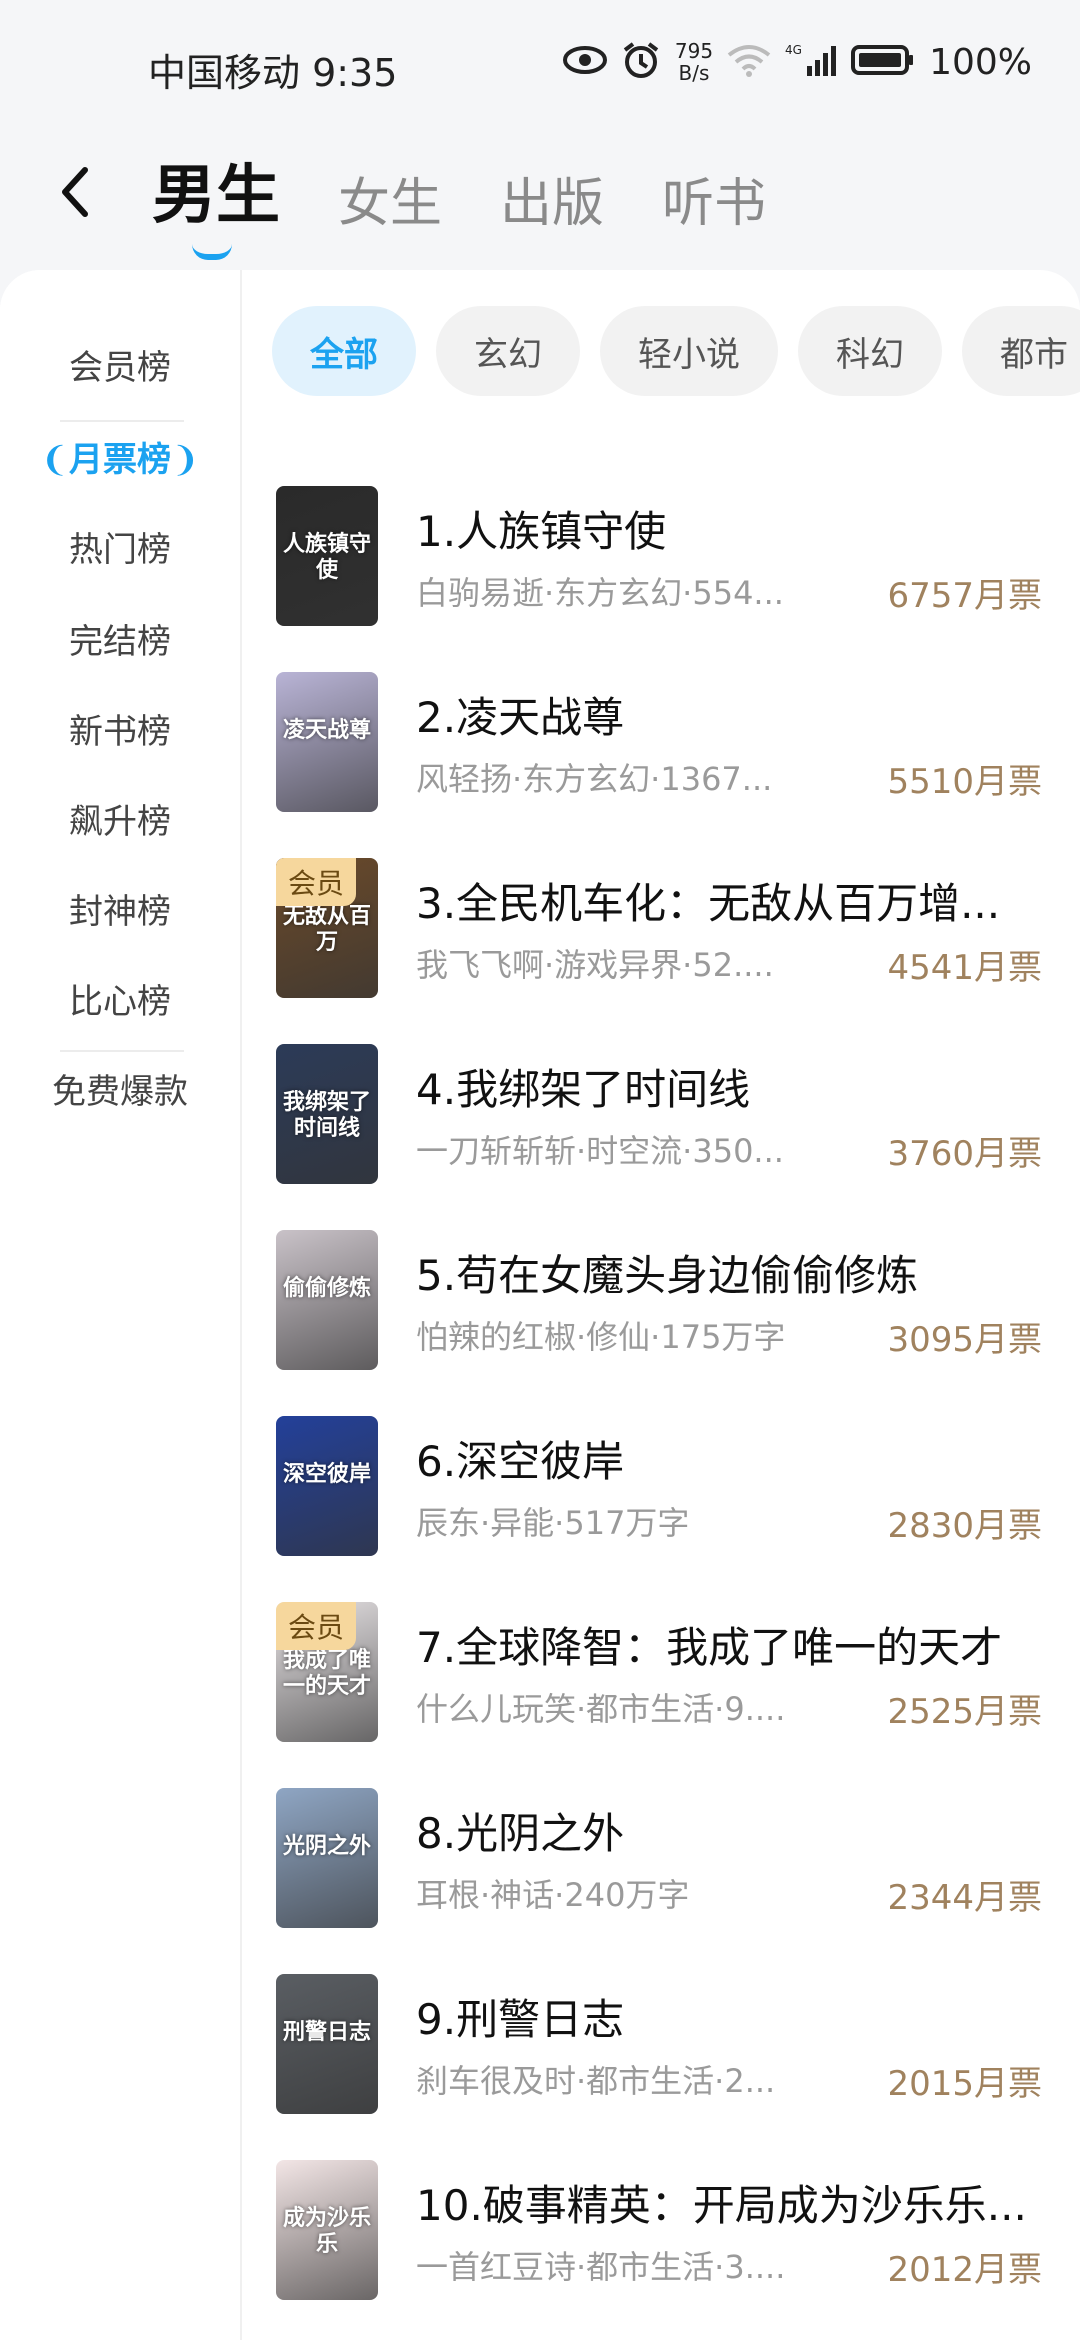 Image resolution: width=1080 pixels, height=2340 pixels. I want to click on book-title: 4.我绑架了时间线, so click(731, 1086).